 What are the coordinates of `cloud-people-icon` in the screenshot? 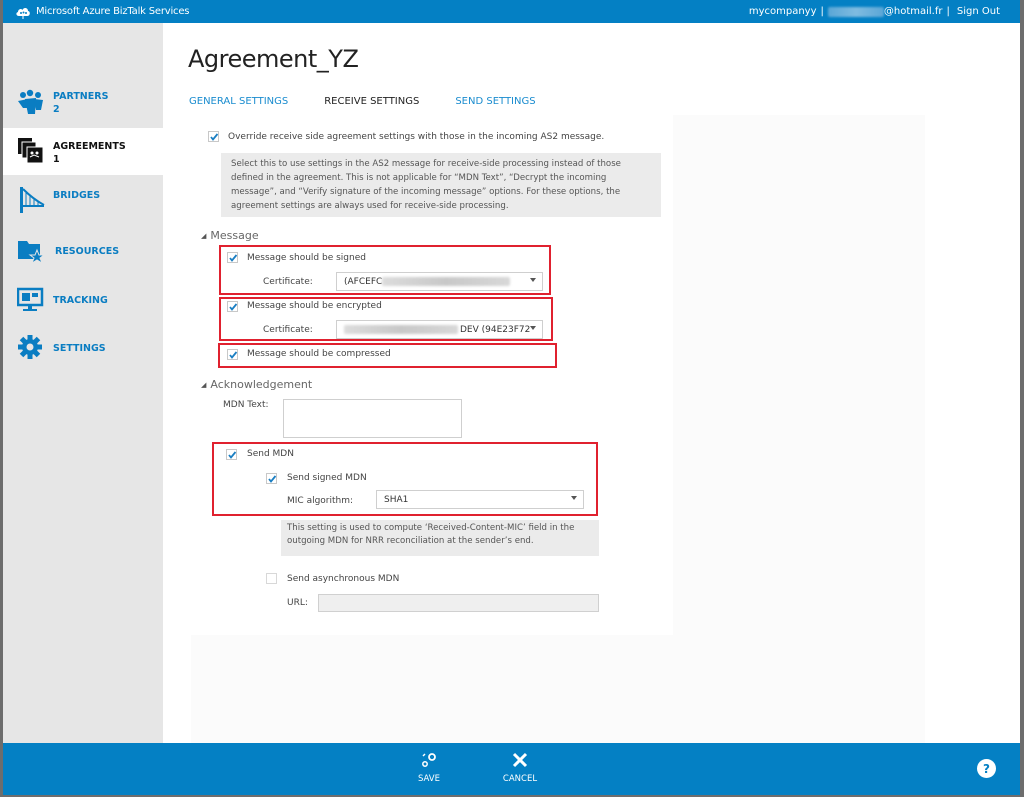 It's located at (23, 13).